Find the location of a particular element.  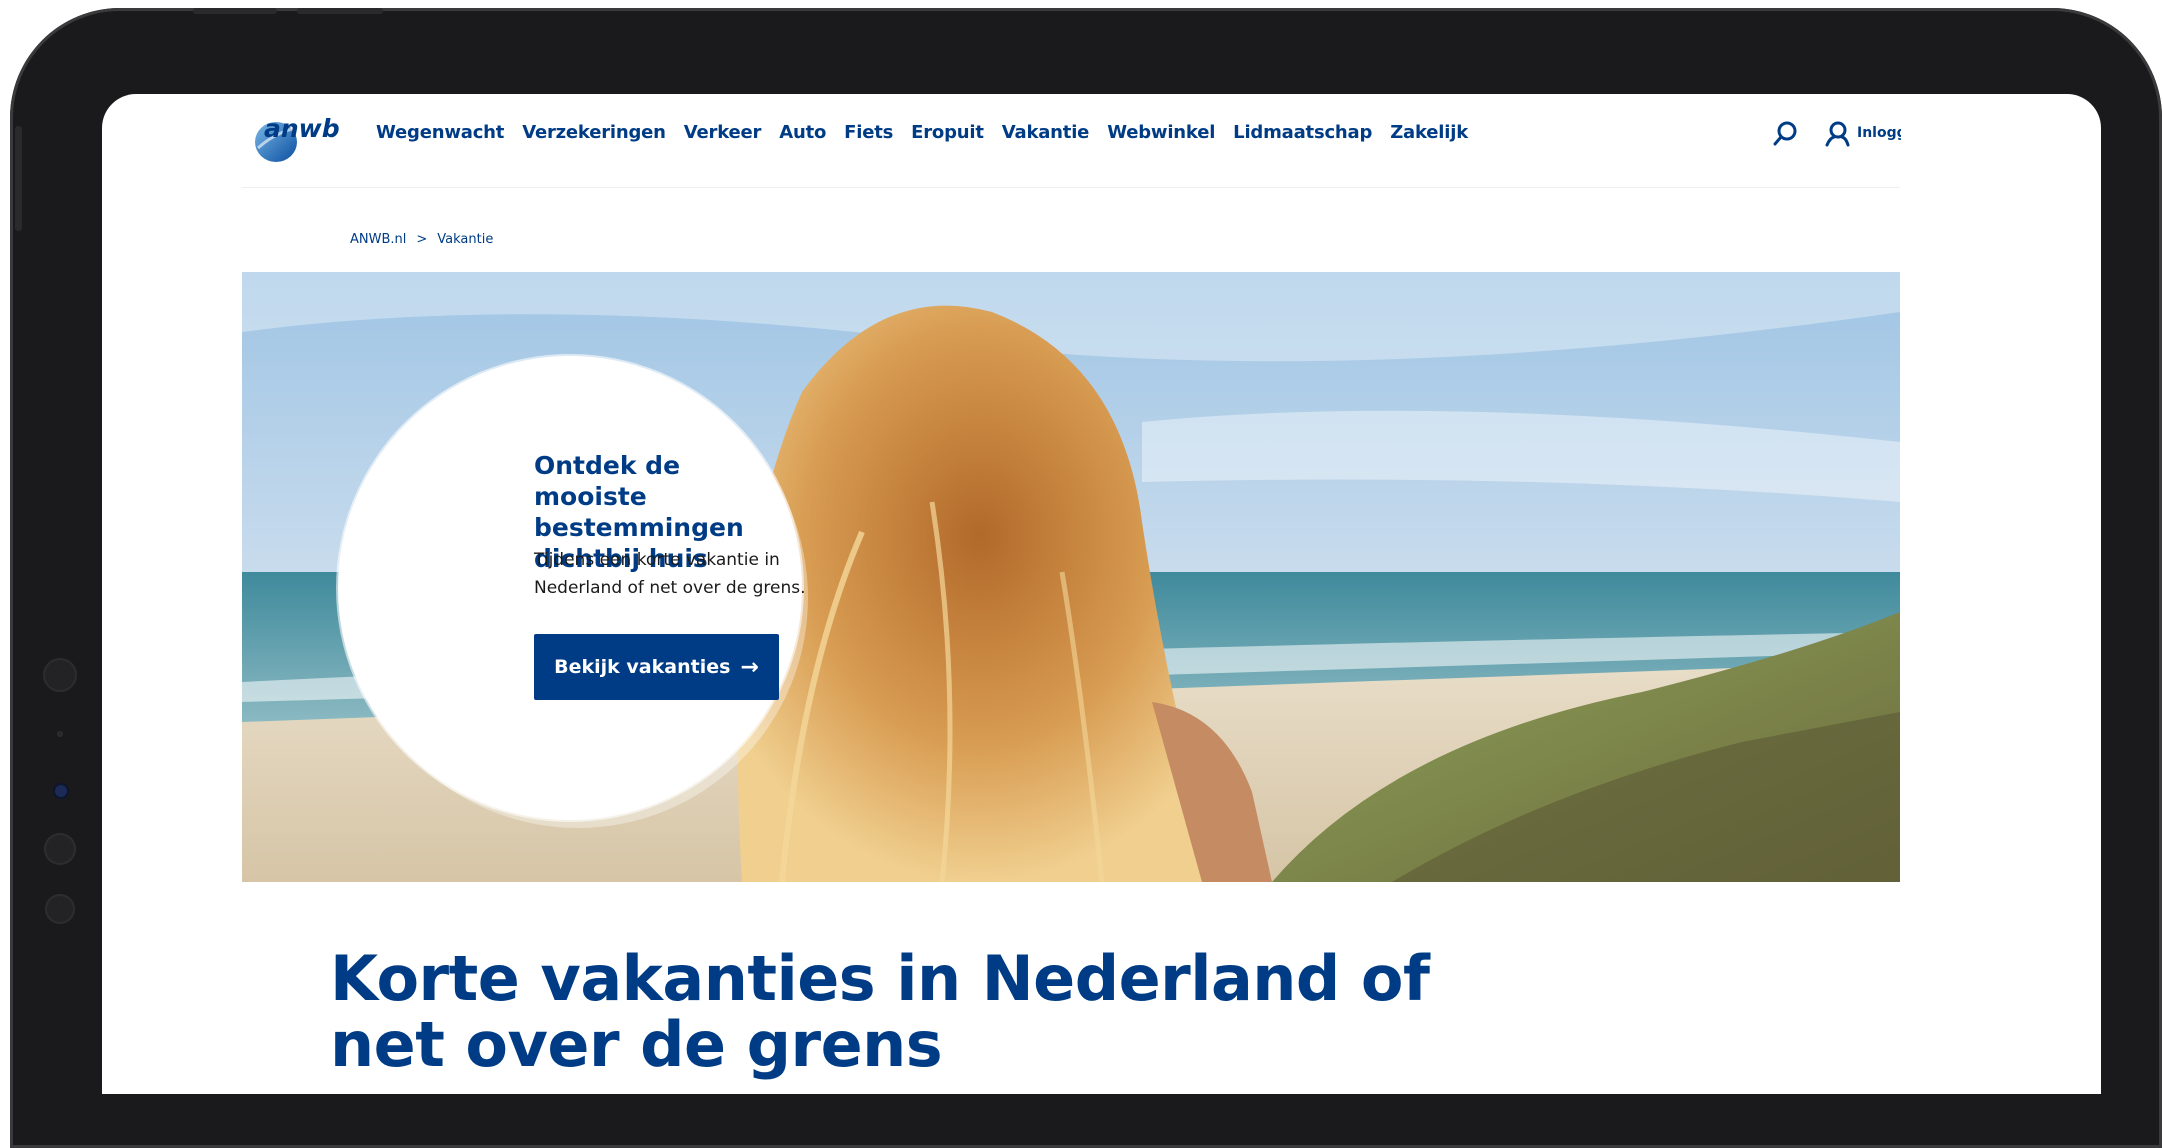

anwb-logo: anwb is located at coordinates (301, 137).